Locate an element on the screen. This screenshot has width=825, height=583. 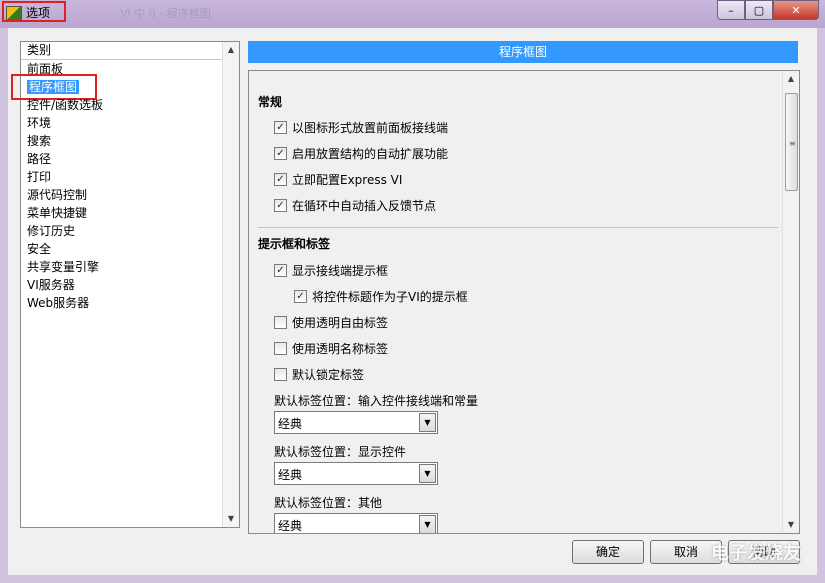
label-position-controls-select: 经典 ▼ is located at coordinates (356, 422).